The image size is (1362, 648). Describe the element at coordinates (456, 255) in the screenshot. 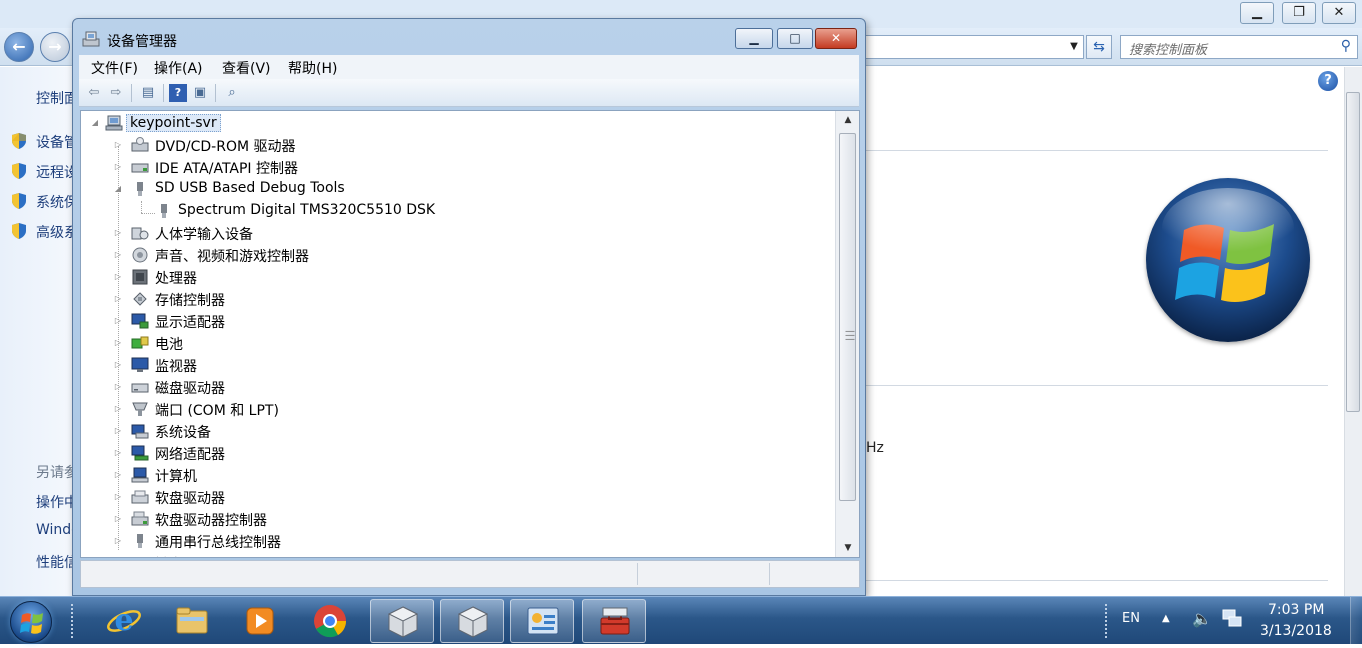

I see `tree-item-sound: ▷ 声音、视频和游戏控制器` at that location.